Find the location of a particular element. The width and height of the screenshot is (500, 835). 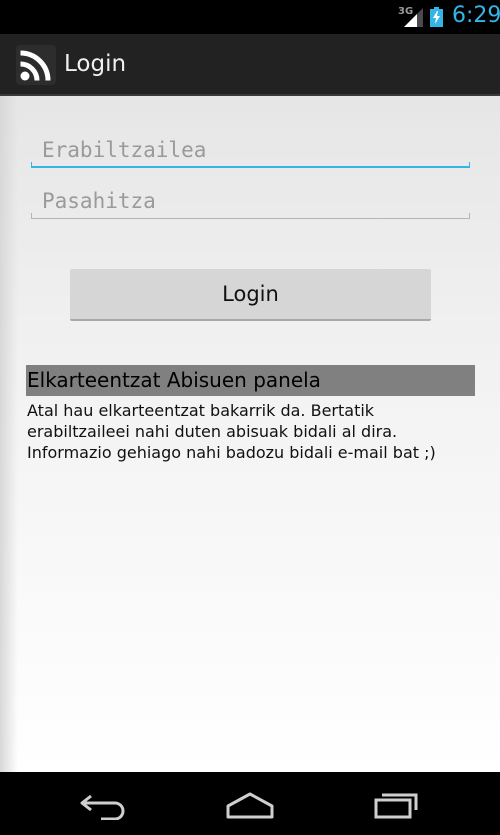

password-field is located at coordinates (250, 199).